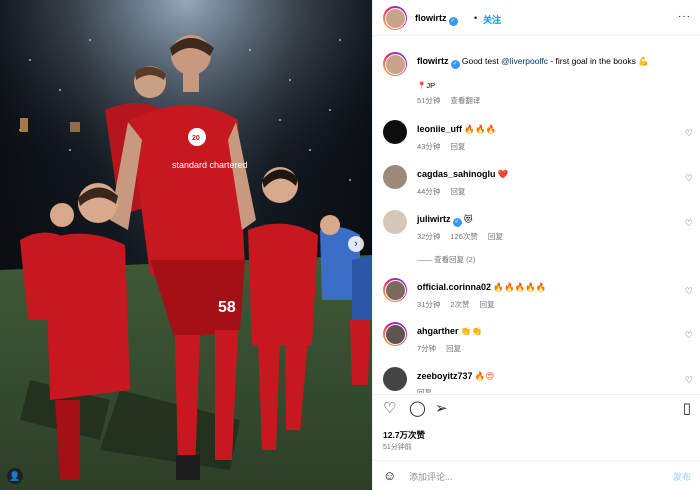 This screenshot has width=700, height=490. I want to click on like-count: 12.7万次赞, so click(404, 435).